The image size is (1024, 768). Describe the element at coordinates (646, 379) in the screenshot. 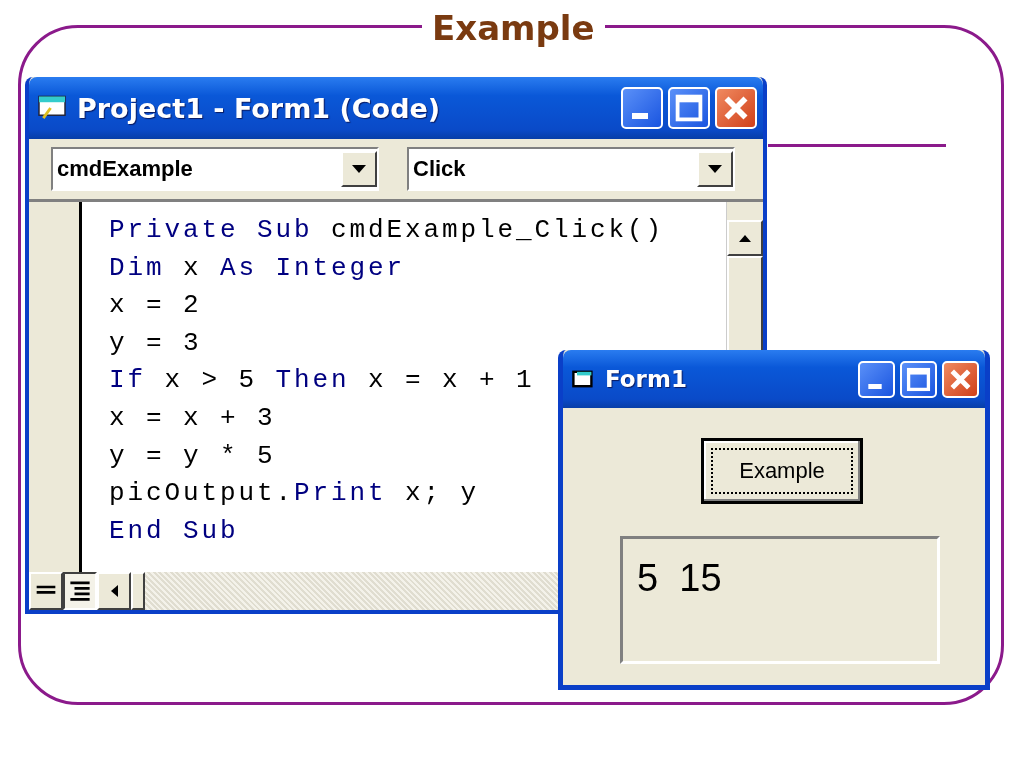

I see `window-title: Form1` at that location.